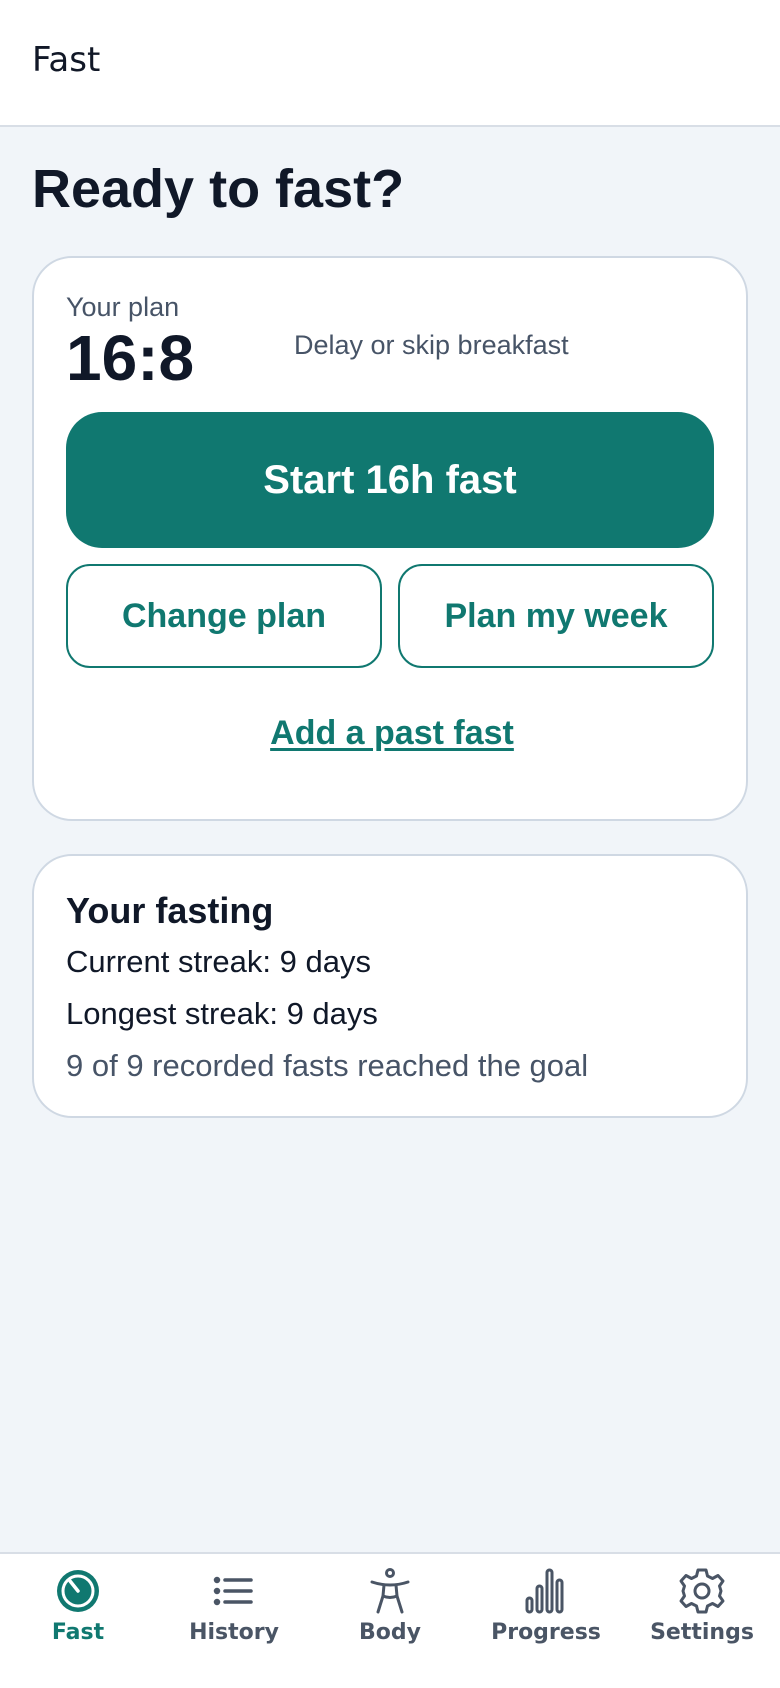 This screenshot has height=1688, width=780. What do you see at coordinates (702, 1632) in the screenshot?
I see `nav-label-settings: Settings` at bounding box center [702, 1632].